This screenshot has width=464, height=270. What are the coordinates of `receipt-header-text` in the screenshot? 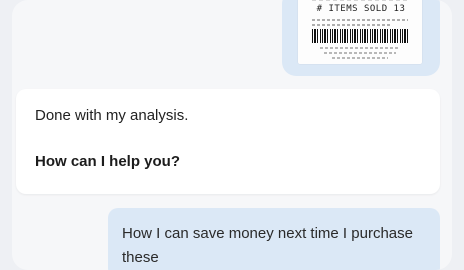 It's located at (360, 0).